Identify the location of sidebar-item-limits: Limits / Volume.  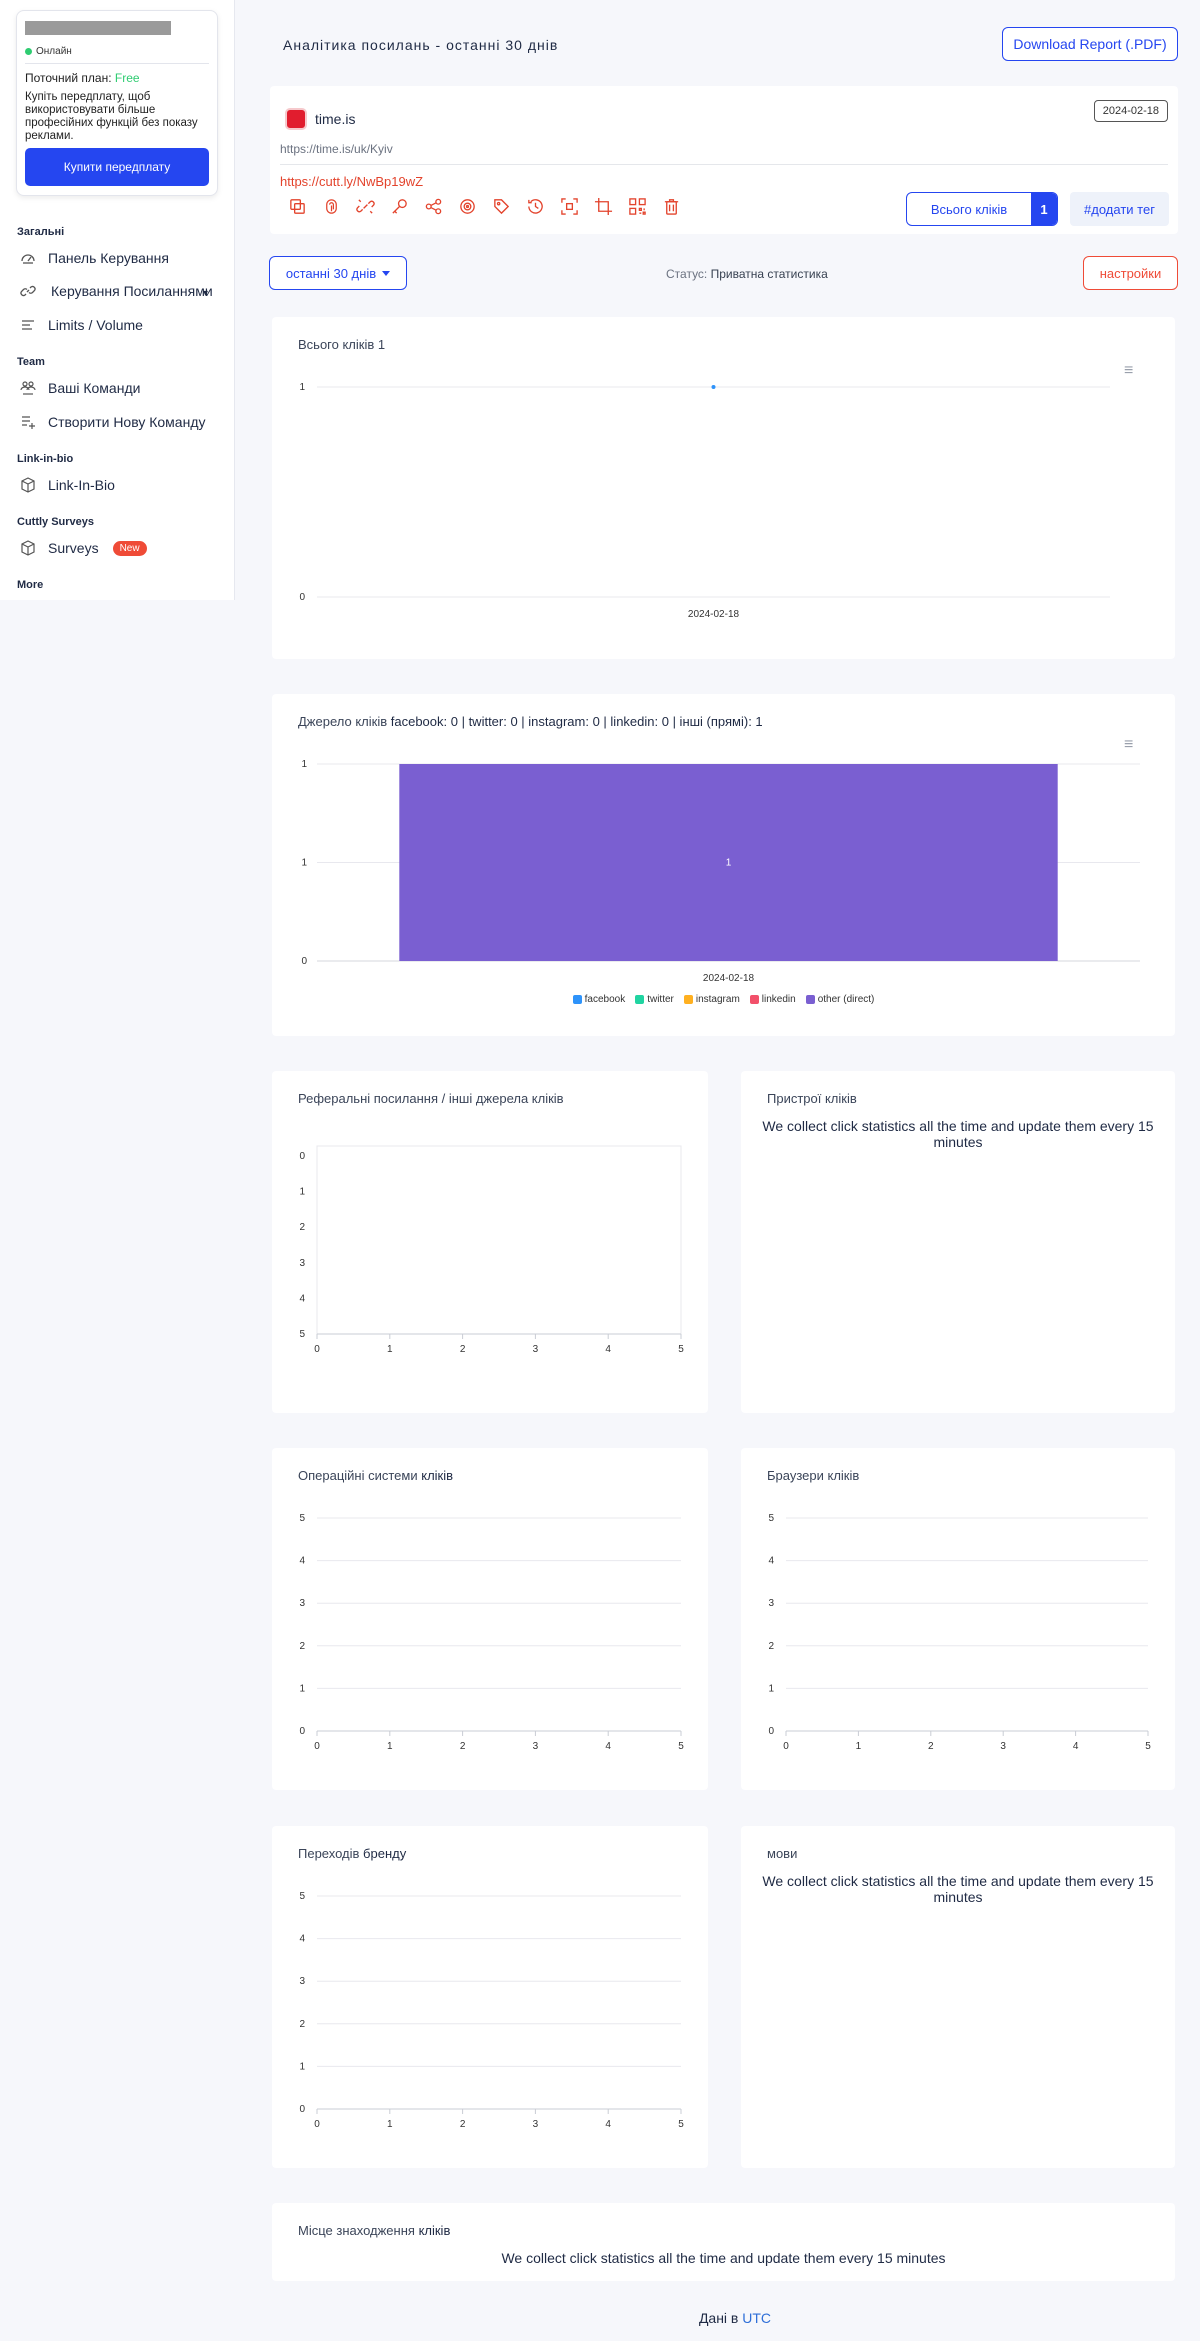
(81, 325).